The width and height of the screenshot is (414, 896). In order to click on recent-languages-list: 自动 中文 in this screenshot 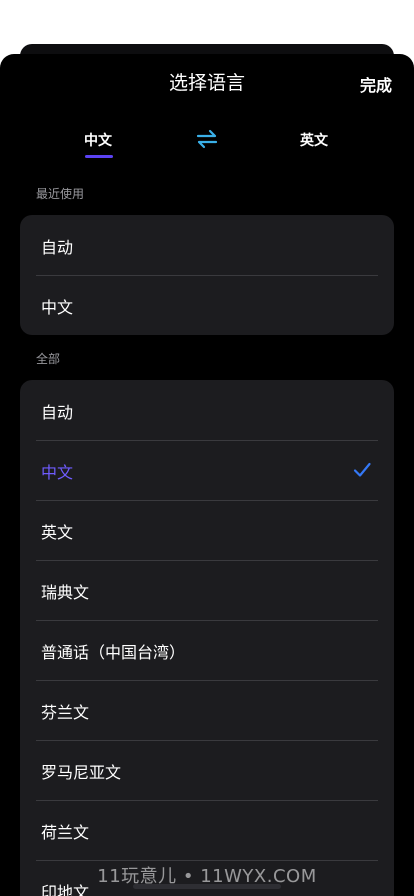, I will do `click(207, 275)`.